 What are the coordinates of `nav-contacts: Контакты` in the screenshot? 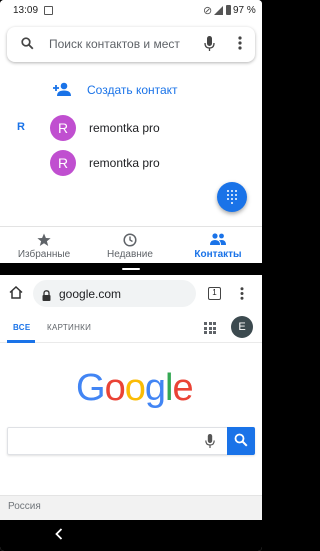 It's located at (218, 246).